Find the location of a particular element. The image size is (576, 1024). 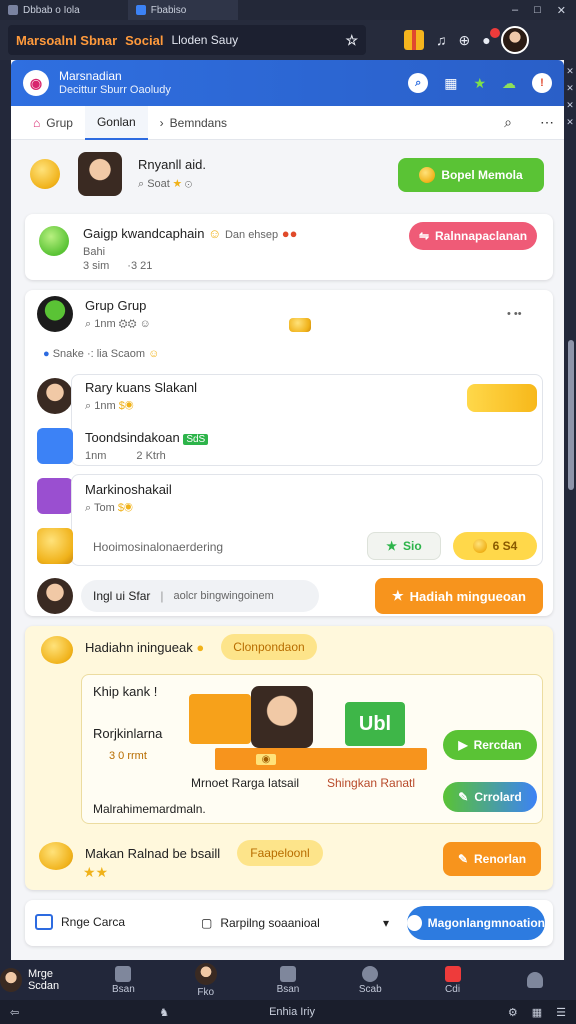

smile-icon: ☺ is located at coordinates (154, 354).